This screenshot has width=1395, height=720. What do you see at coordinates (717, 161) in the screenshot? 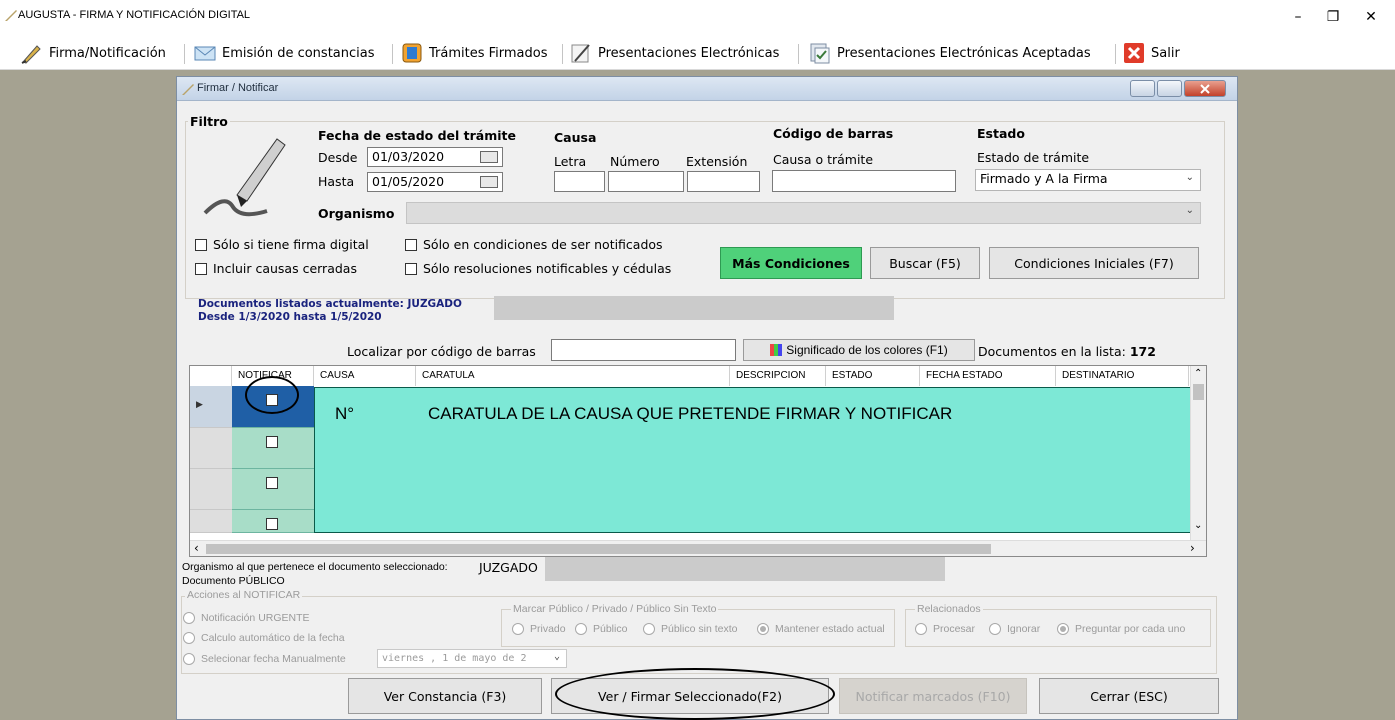
I see `extension-label: Extensión` at bounding box center [717, 161].